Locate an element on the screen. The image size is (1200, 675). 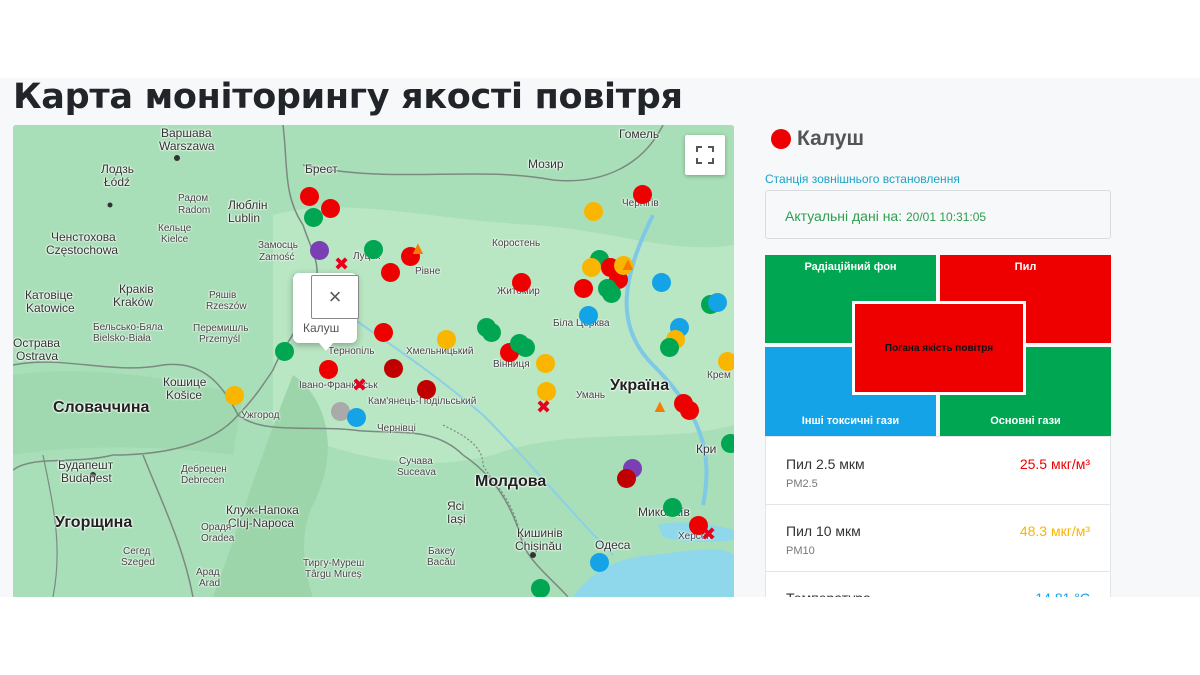
map-place-label: Рівне is located at coordinates (428, 271).